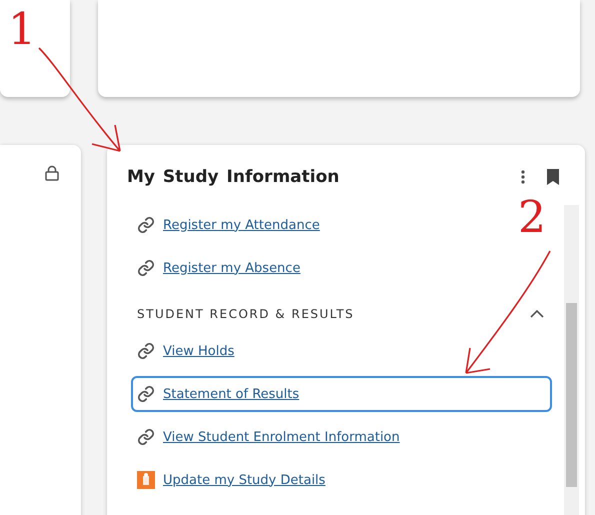 Image resolution: width=595 pixels, height=515 pixels. I want to click on more-options-icon, so click(523, 177).